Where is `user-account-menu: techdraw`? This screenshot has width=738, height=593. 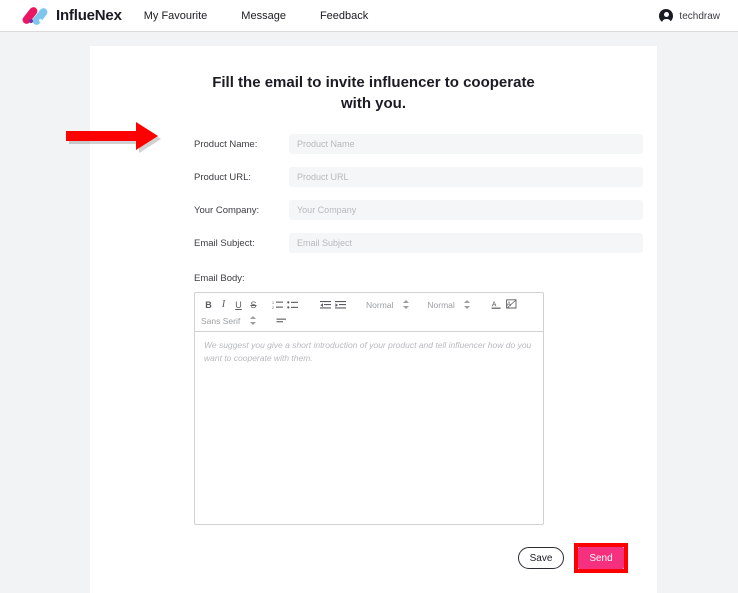 user-account-menu: techdraw is located at coordinates (689, 16).